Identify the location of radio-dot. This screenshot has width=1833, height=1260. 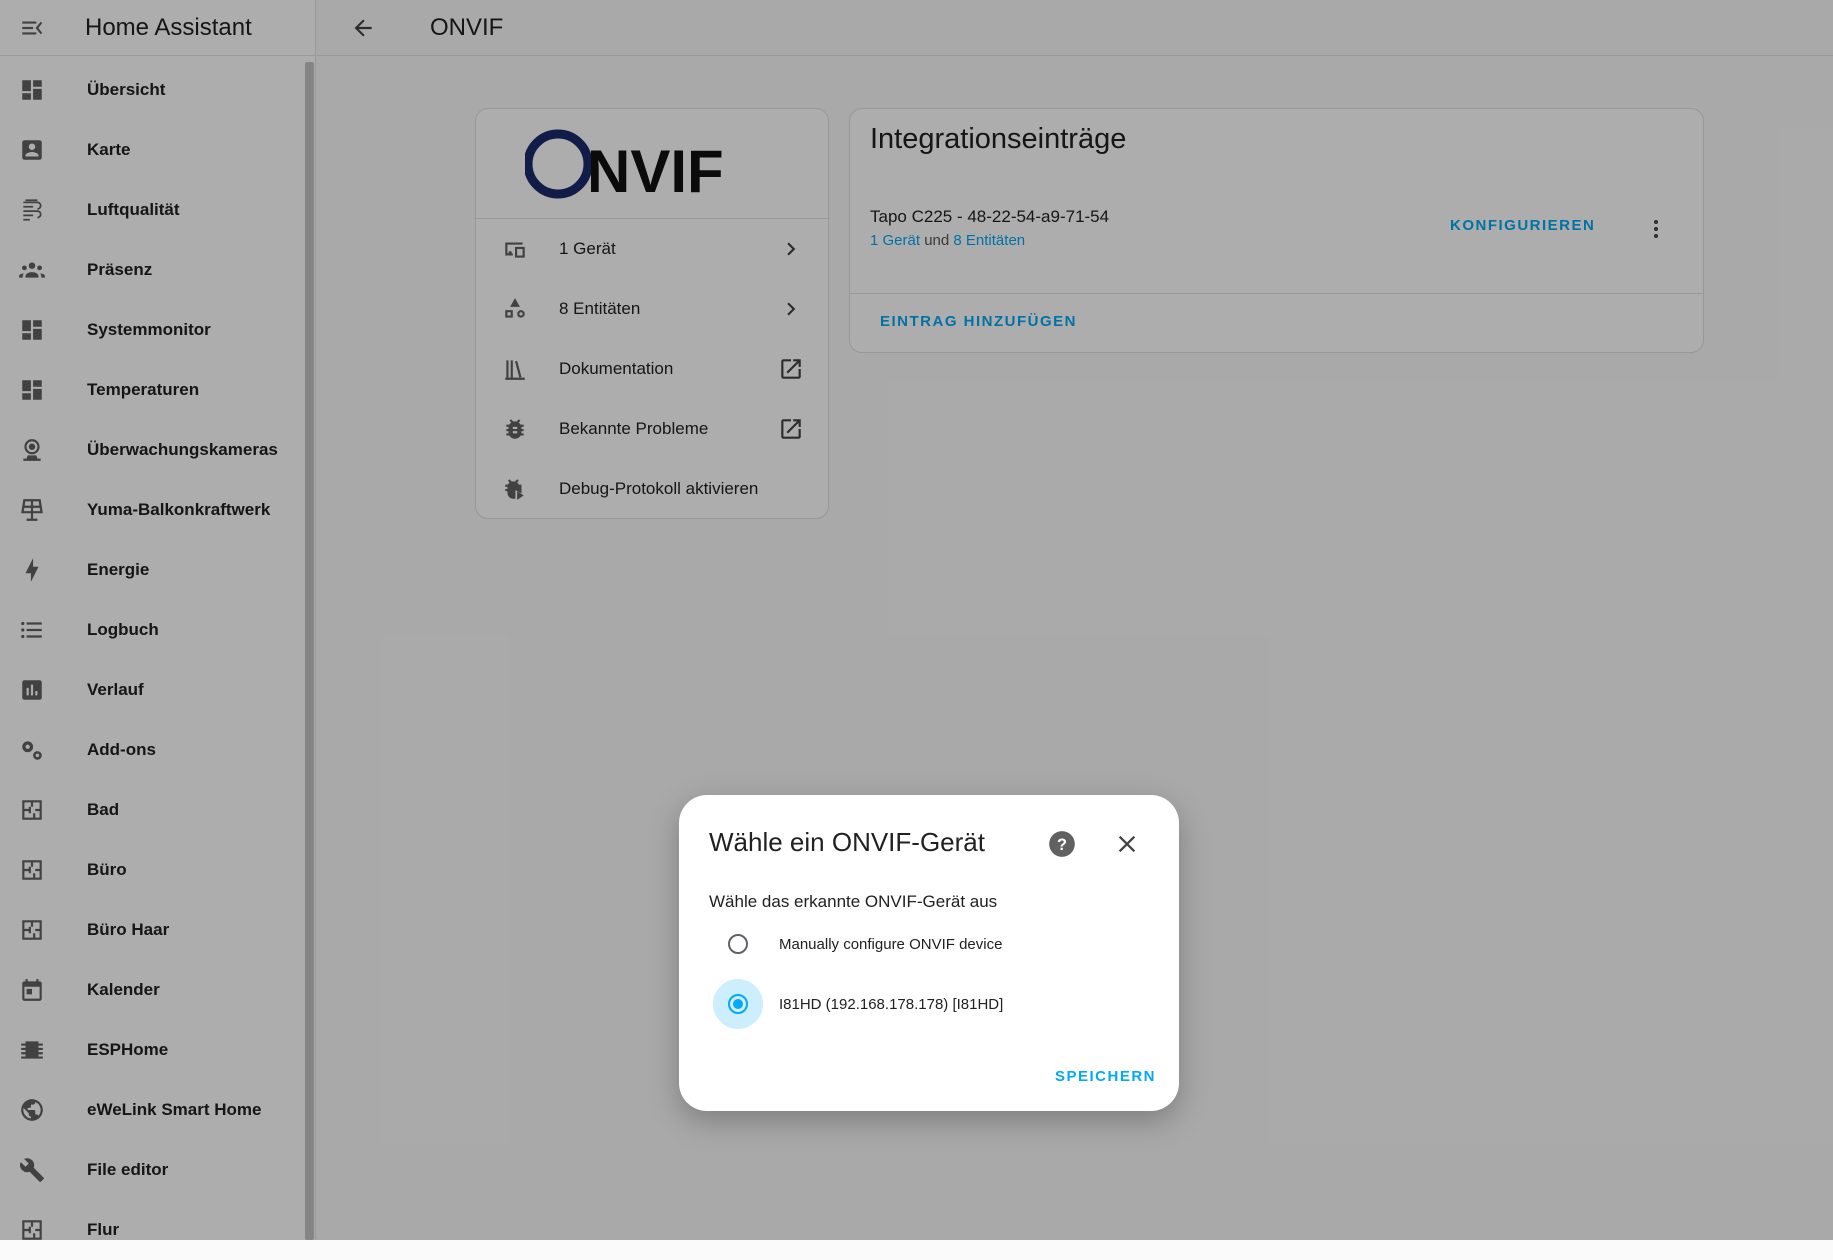
(738, 1004).